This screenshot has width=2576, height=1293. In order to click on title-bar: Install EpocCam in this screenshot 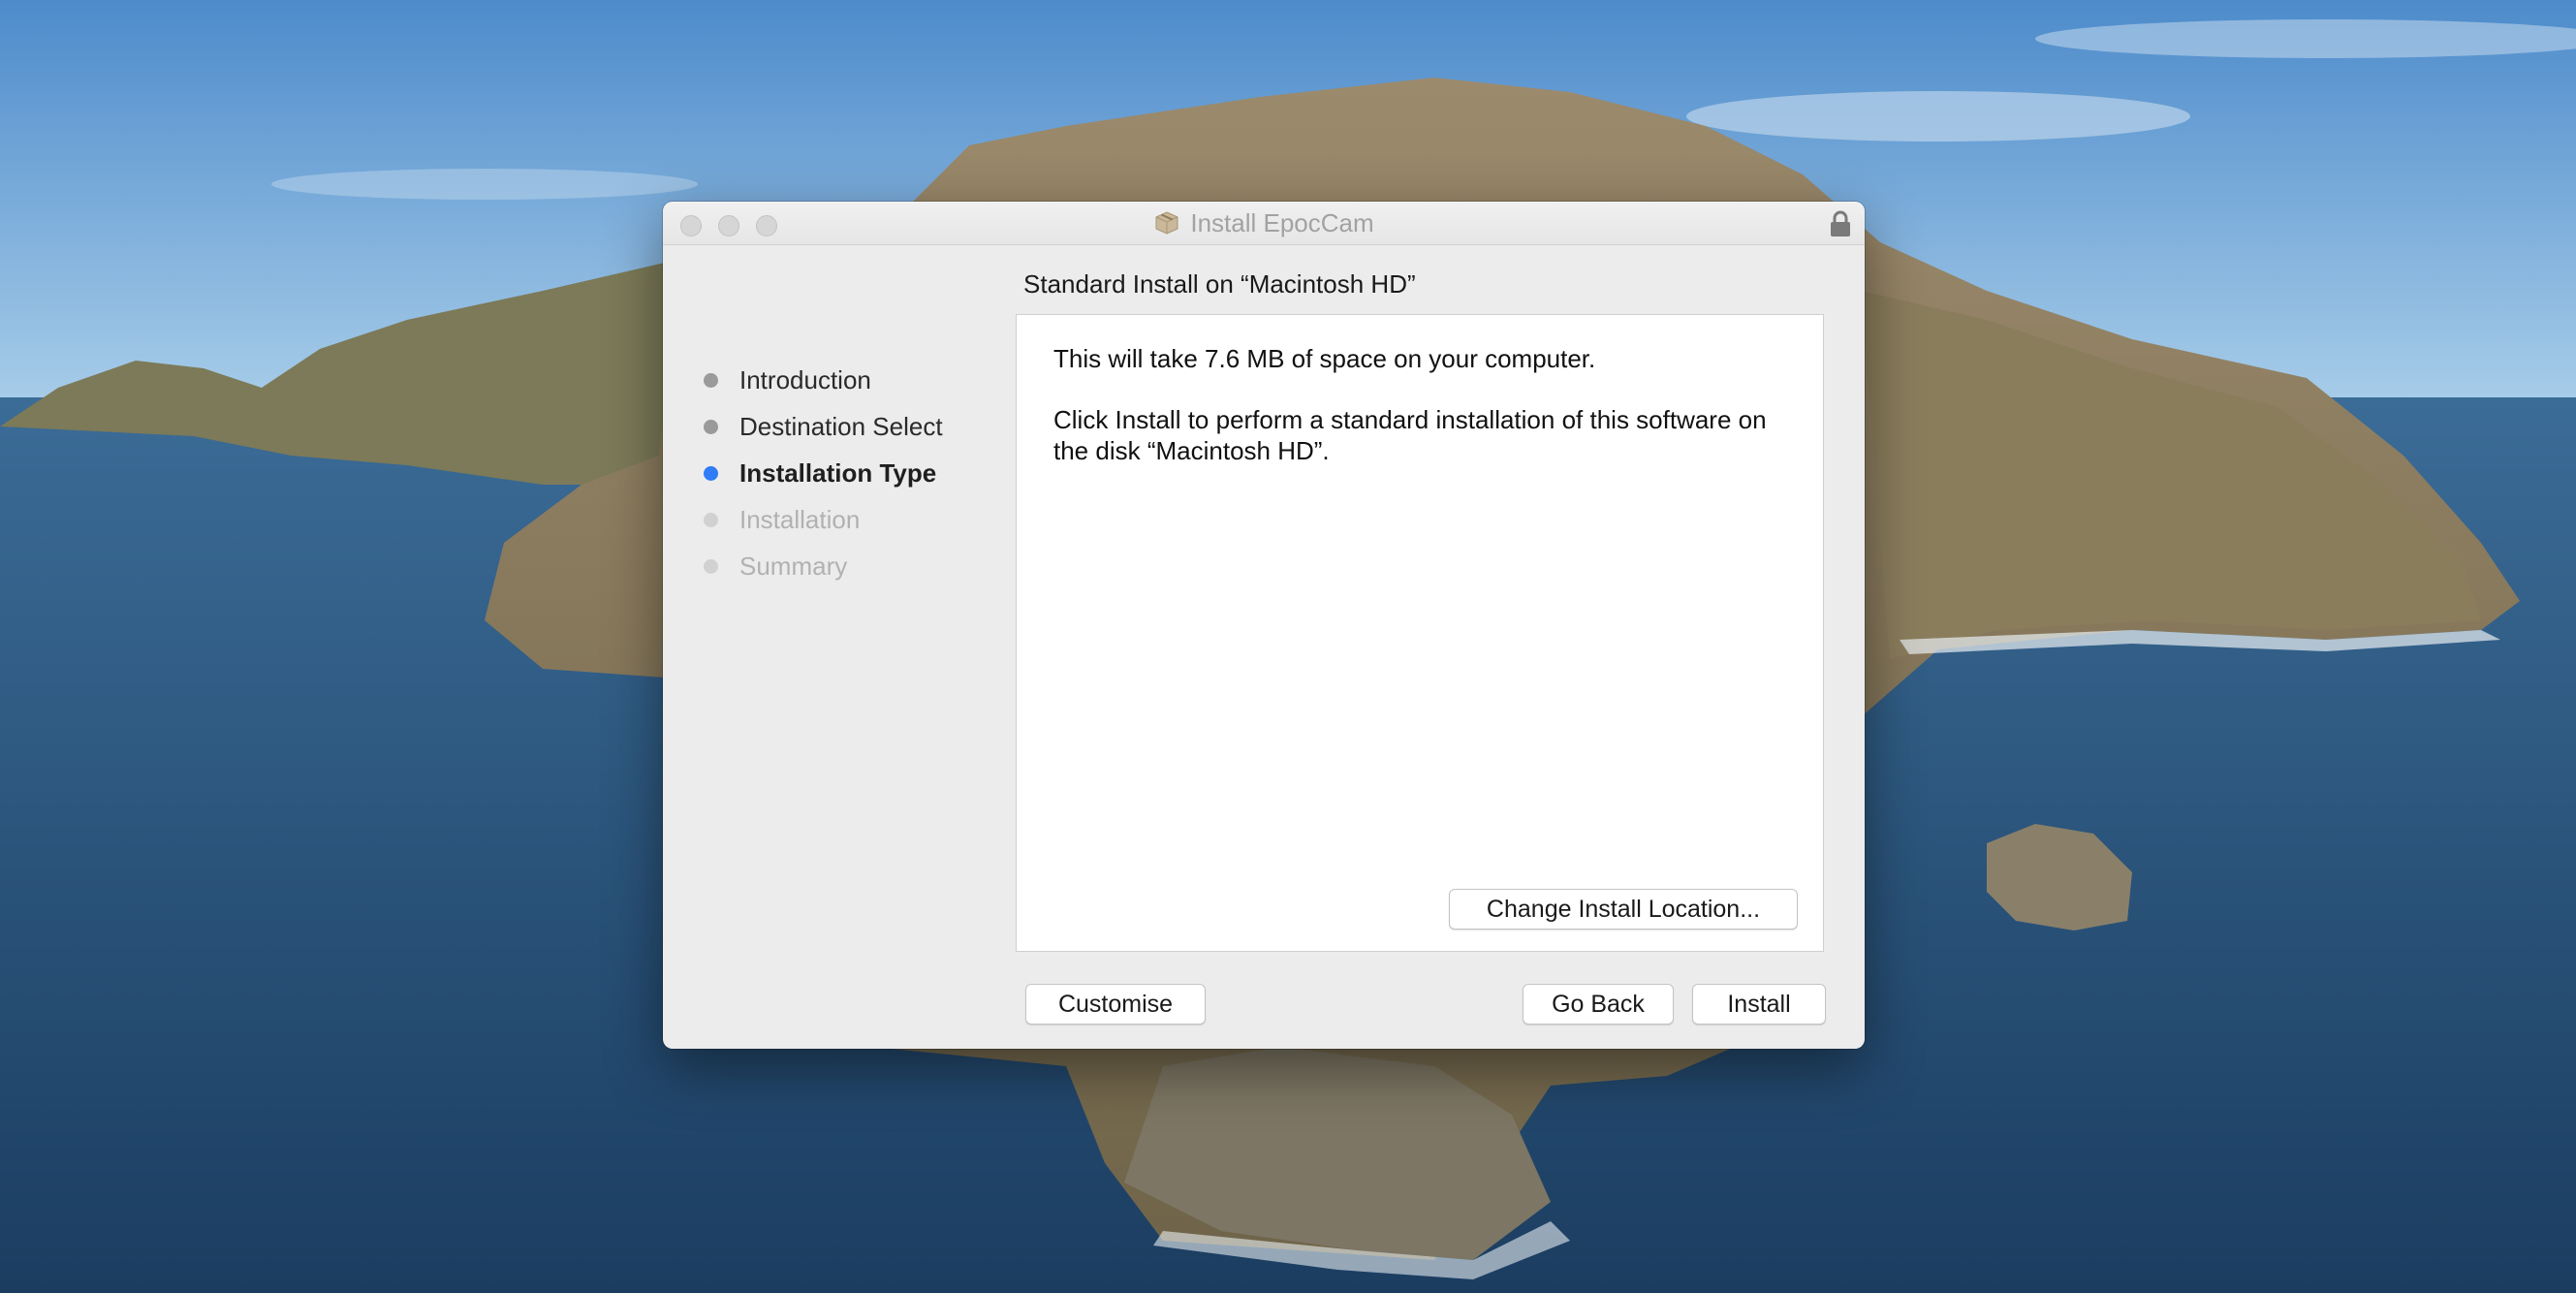, I will do `click(1264, 224)`.